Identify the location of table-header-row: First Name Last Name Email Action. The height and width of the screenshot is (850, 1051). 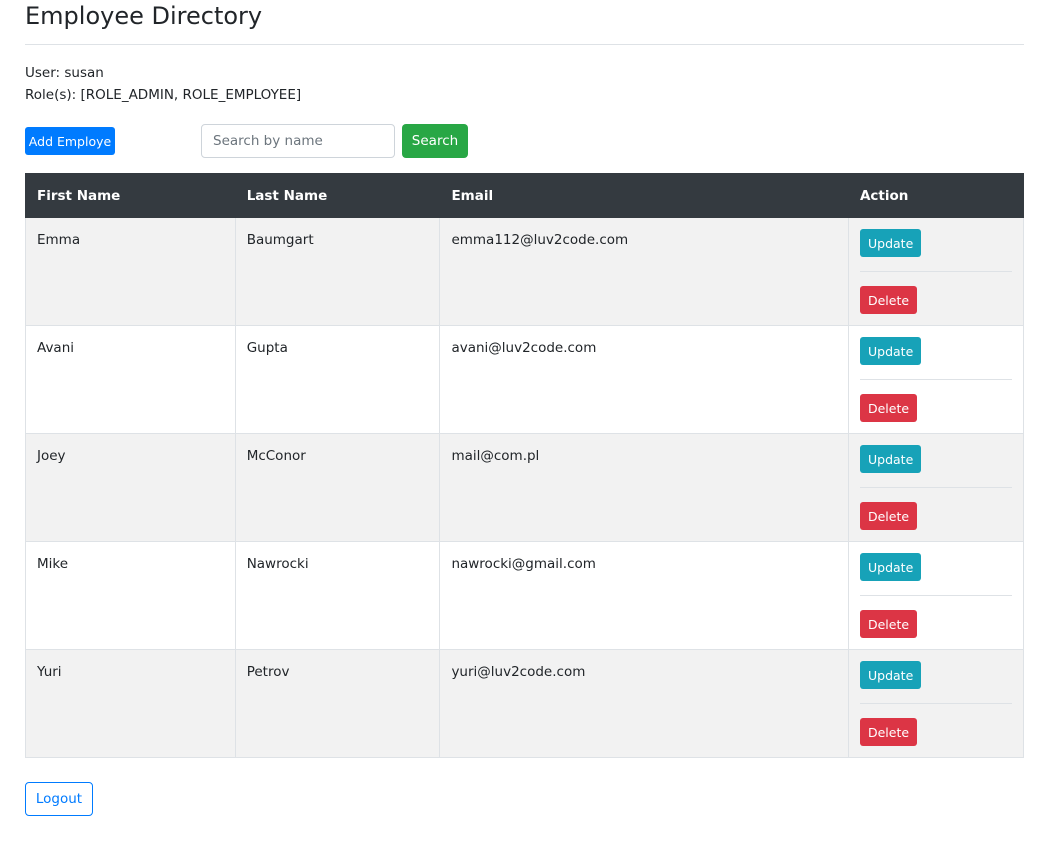
(525, 195).